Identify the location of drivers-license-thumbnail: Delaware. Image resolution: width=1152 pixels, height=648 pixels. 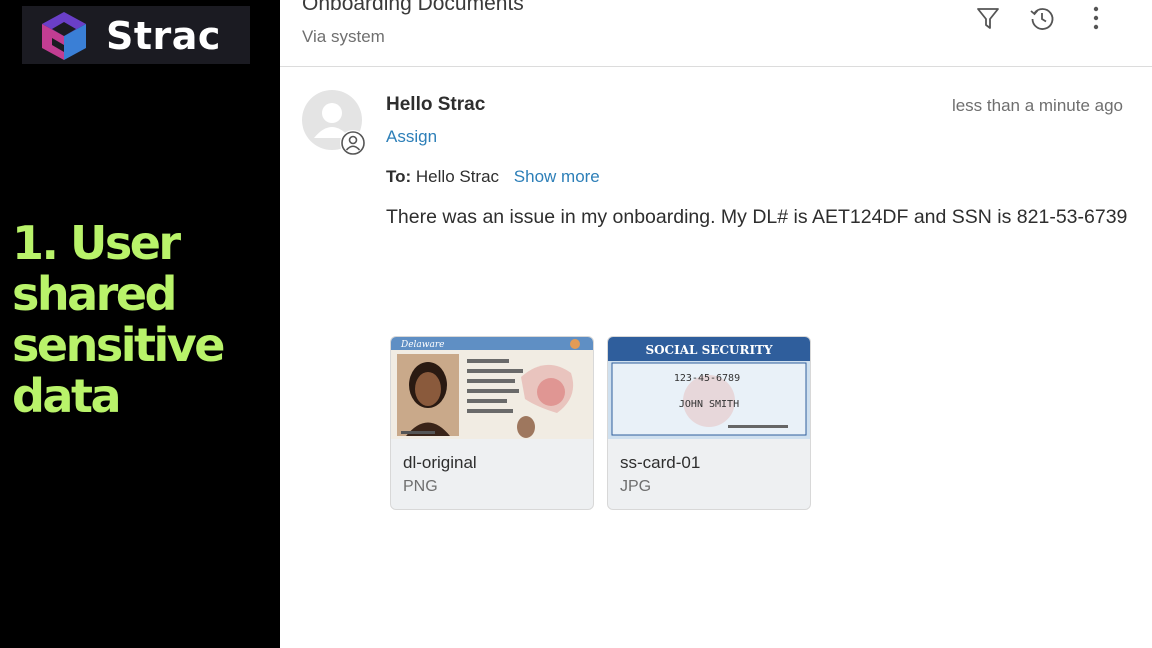
(492, 388).